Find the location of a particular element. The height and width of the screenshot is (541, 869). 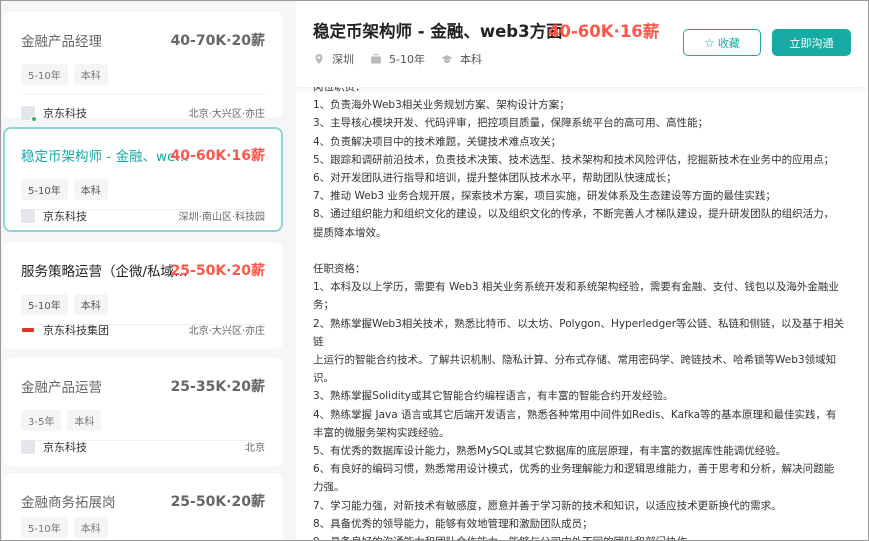

description-line: 力强。 is located at coordinates (329, 487).